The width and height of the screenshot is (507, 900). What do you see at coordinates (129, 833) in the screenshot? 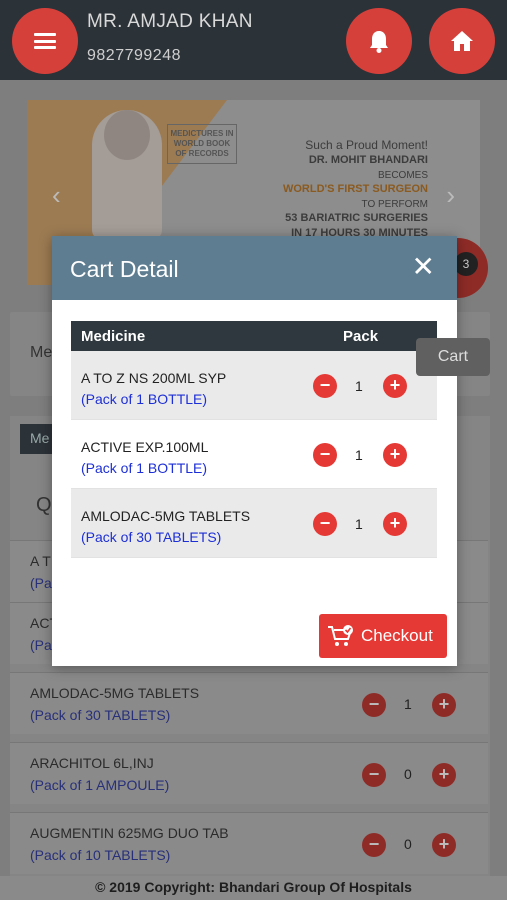
I see `medicine-name: AUGMENTIN 625MG DUO TAB` at bounding box center [129, 833].